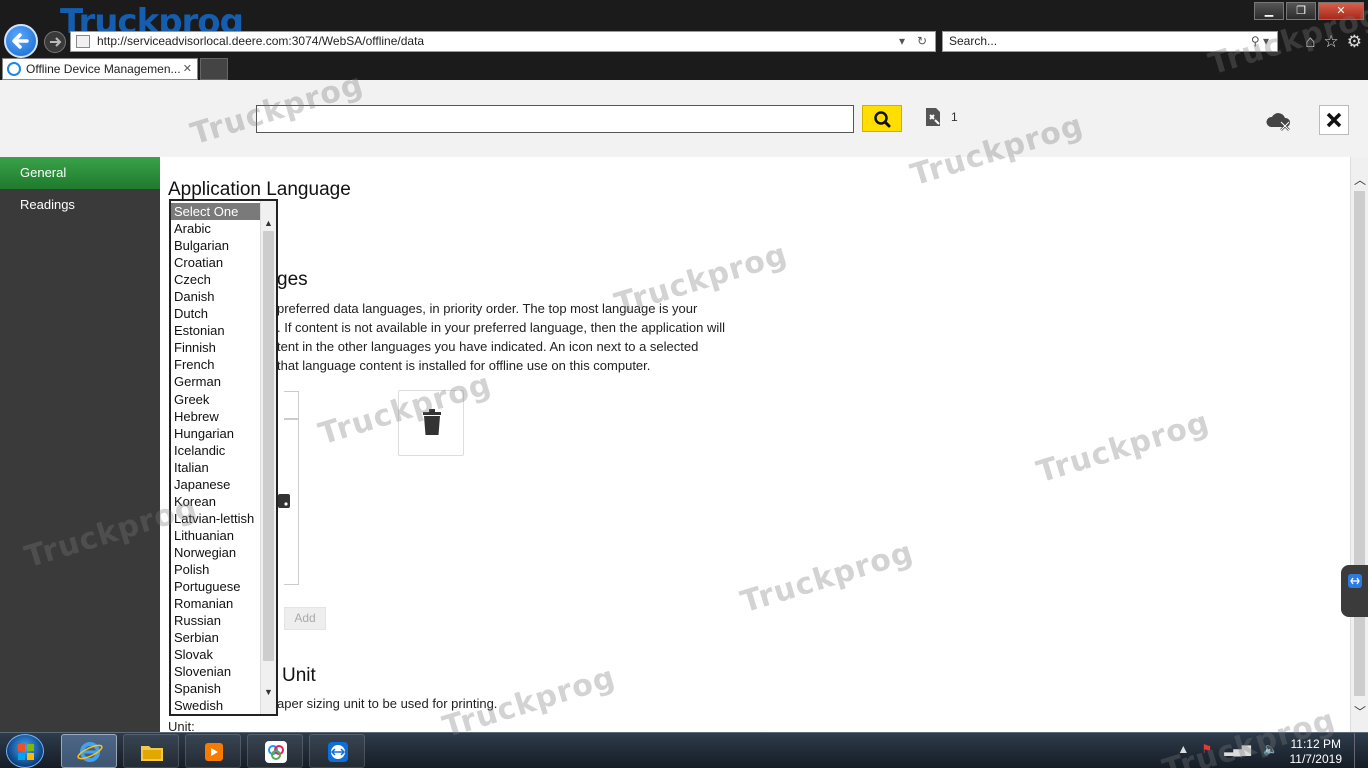 The image size is (1368, 768). I want to click on close-app-button, so click(1334, 120).